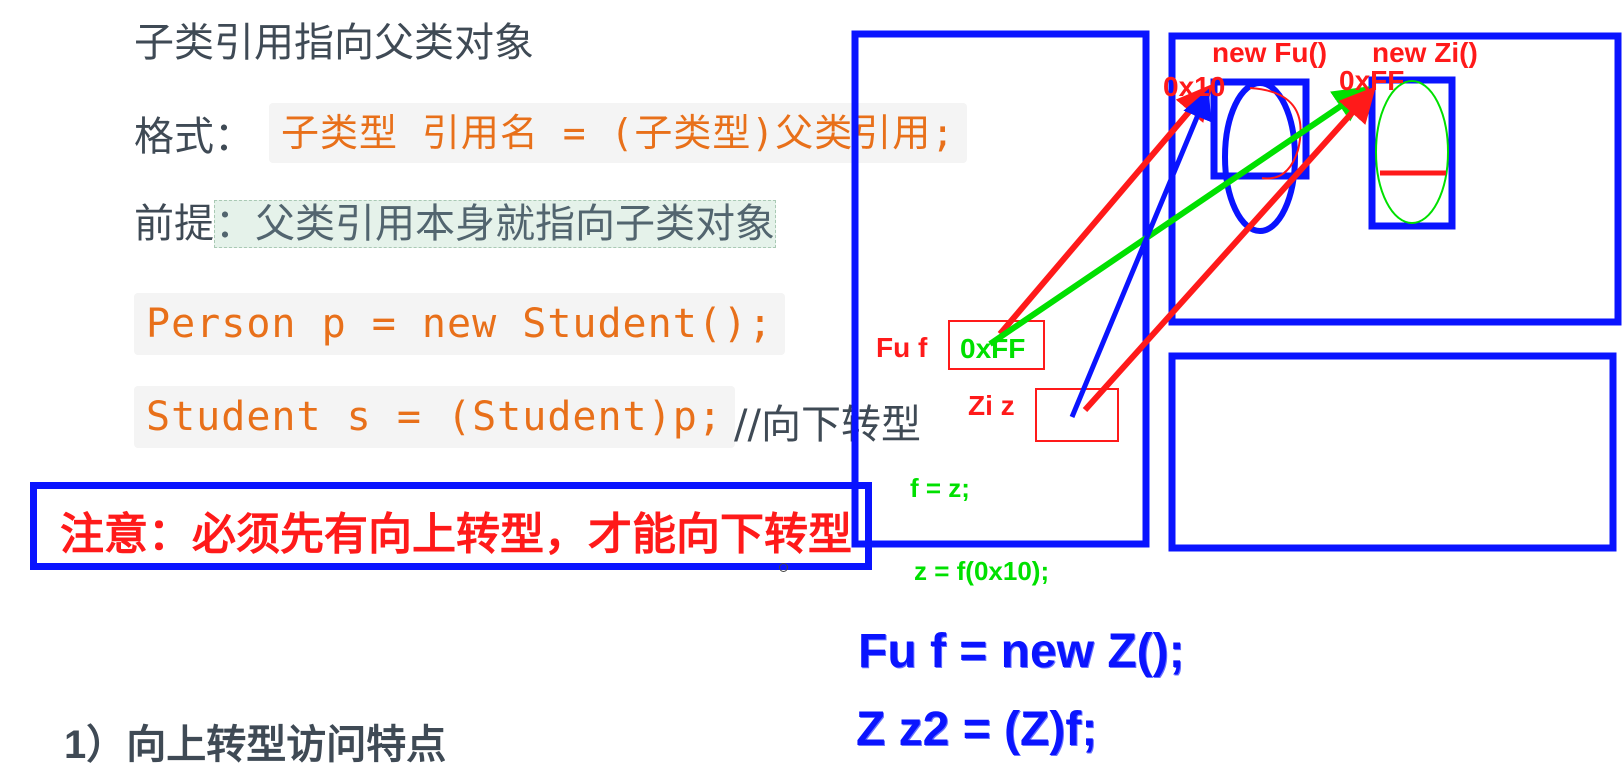 This screenshot has width=1624, height=770. What do you see at coordinates (1269, 52) in the screenshot?
I see `label-new-fu: new Fu()` at bounding box center [1269, 52].